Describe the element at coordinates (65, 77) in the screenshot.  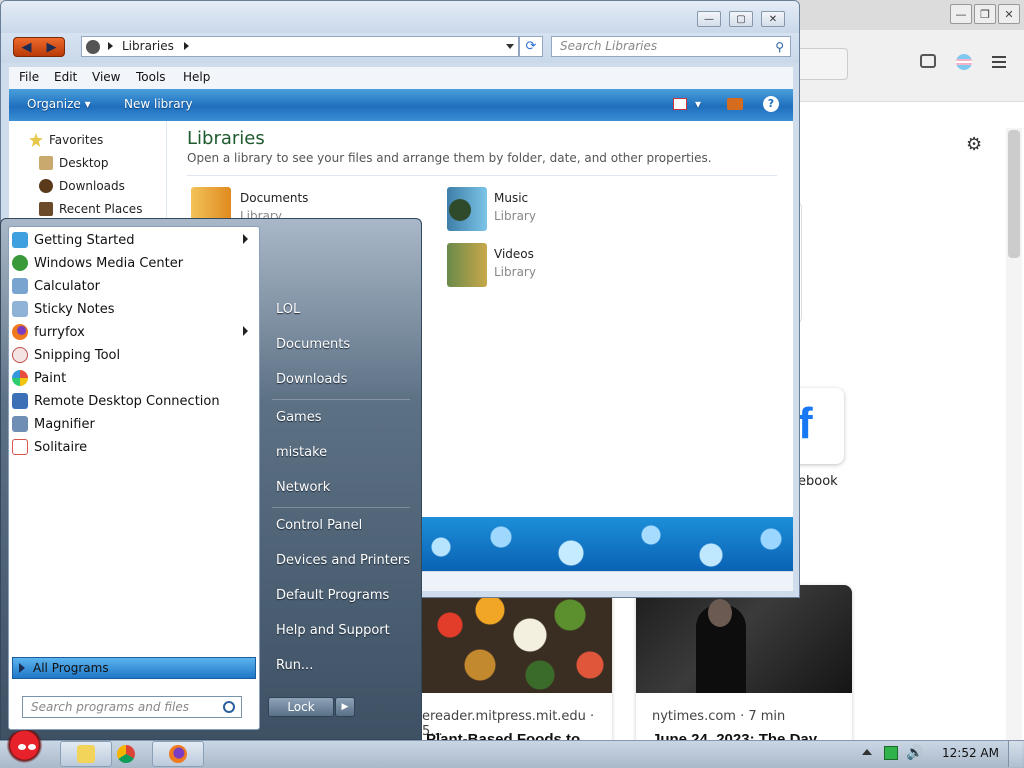
I see `menu-edit: Edit` at that location.